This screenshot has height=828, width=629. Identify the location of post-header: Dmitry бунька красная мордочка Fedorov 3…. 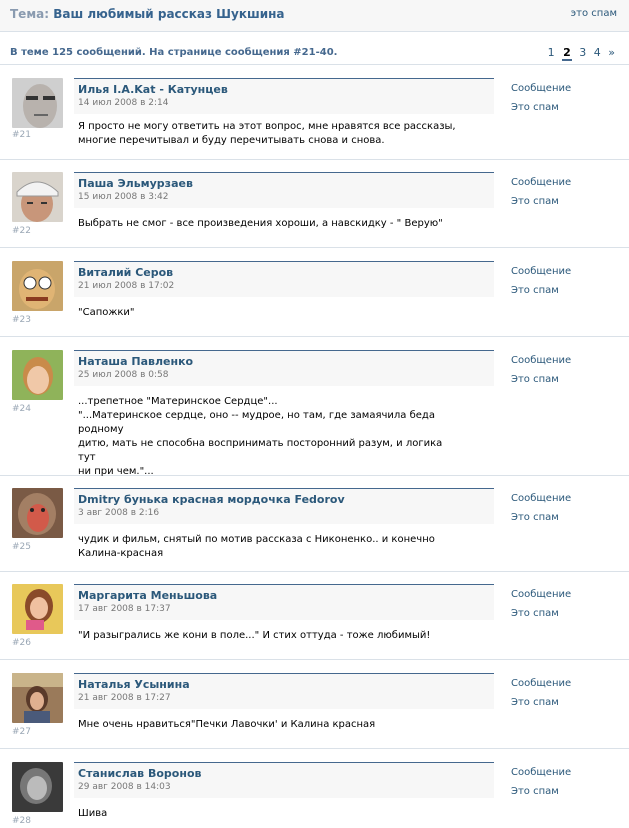
(284, 506).